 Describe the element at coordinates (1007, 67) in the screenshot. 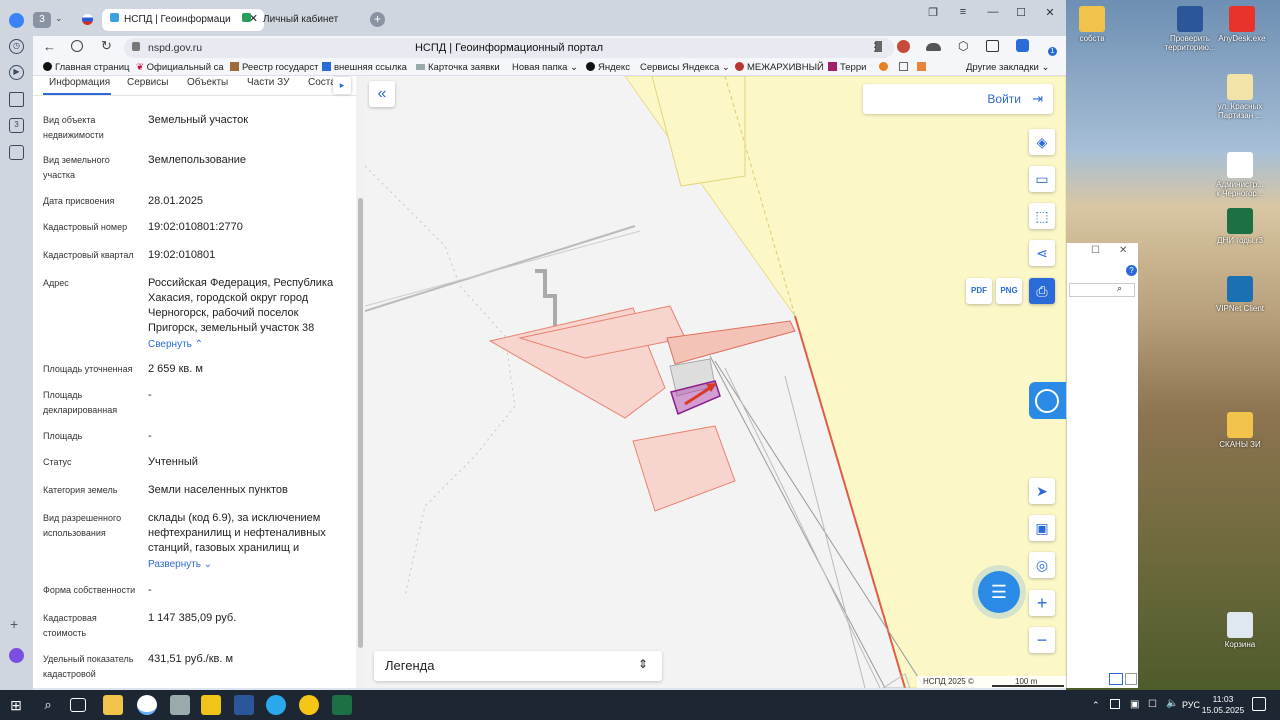

I see `other-bookmarks: Другие закладки ⌄` at that location.